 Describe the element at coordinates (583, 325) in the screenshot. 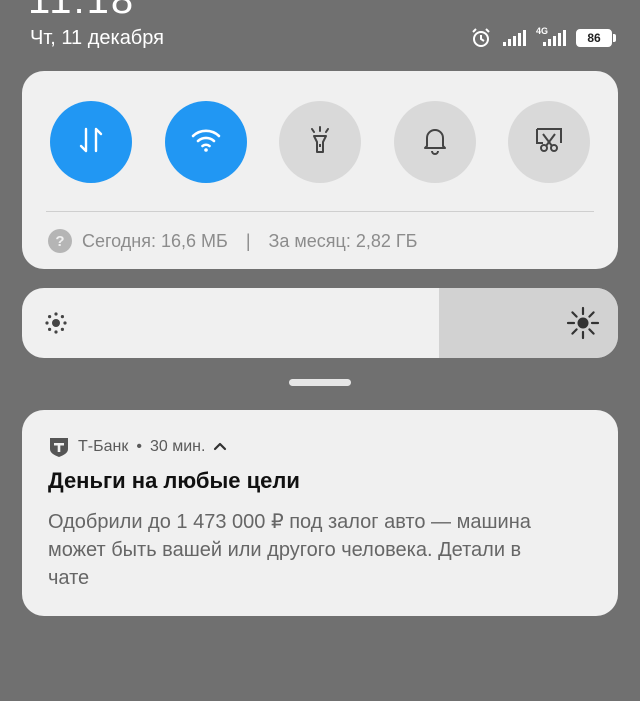

I see `brightness-high-icon` at that location.